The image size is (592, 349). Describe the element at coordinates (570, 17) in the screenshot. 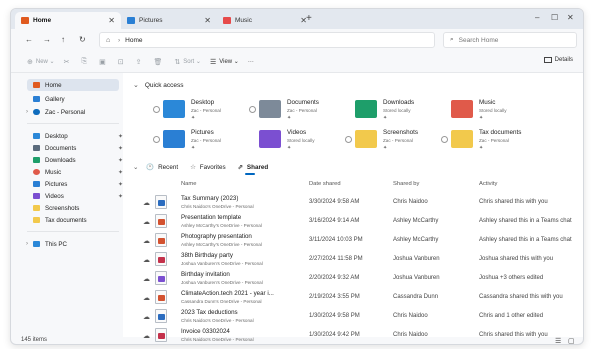

I see `close-window-button: ✕` at that location.